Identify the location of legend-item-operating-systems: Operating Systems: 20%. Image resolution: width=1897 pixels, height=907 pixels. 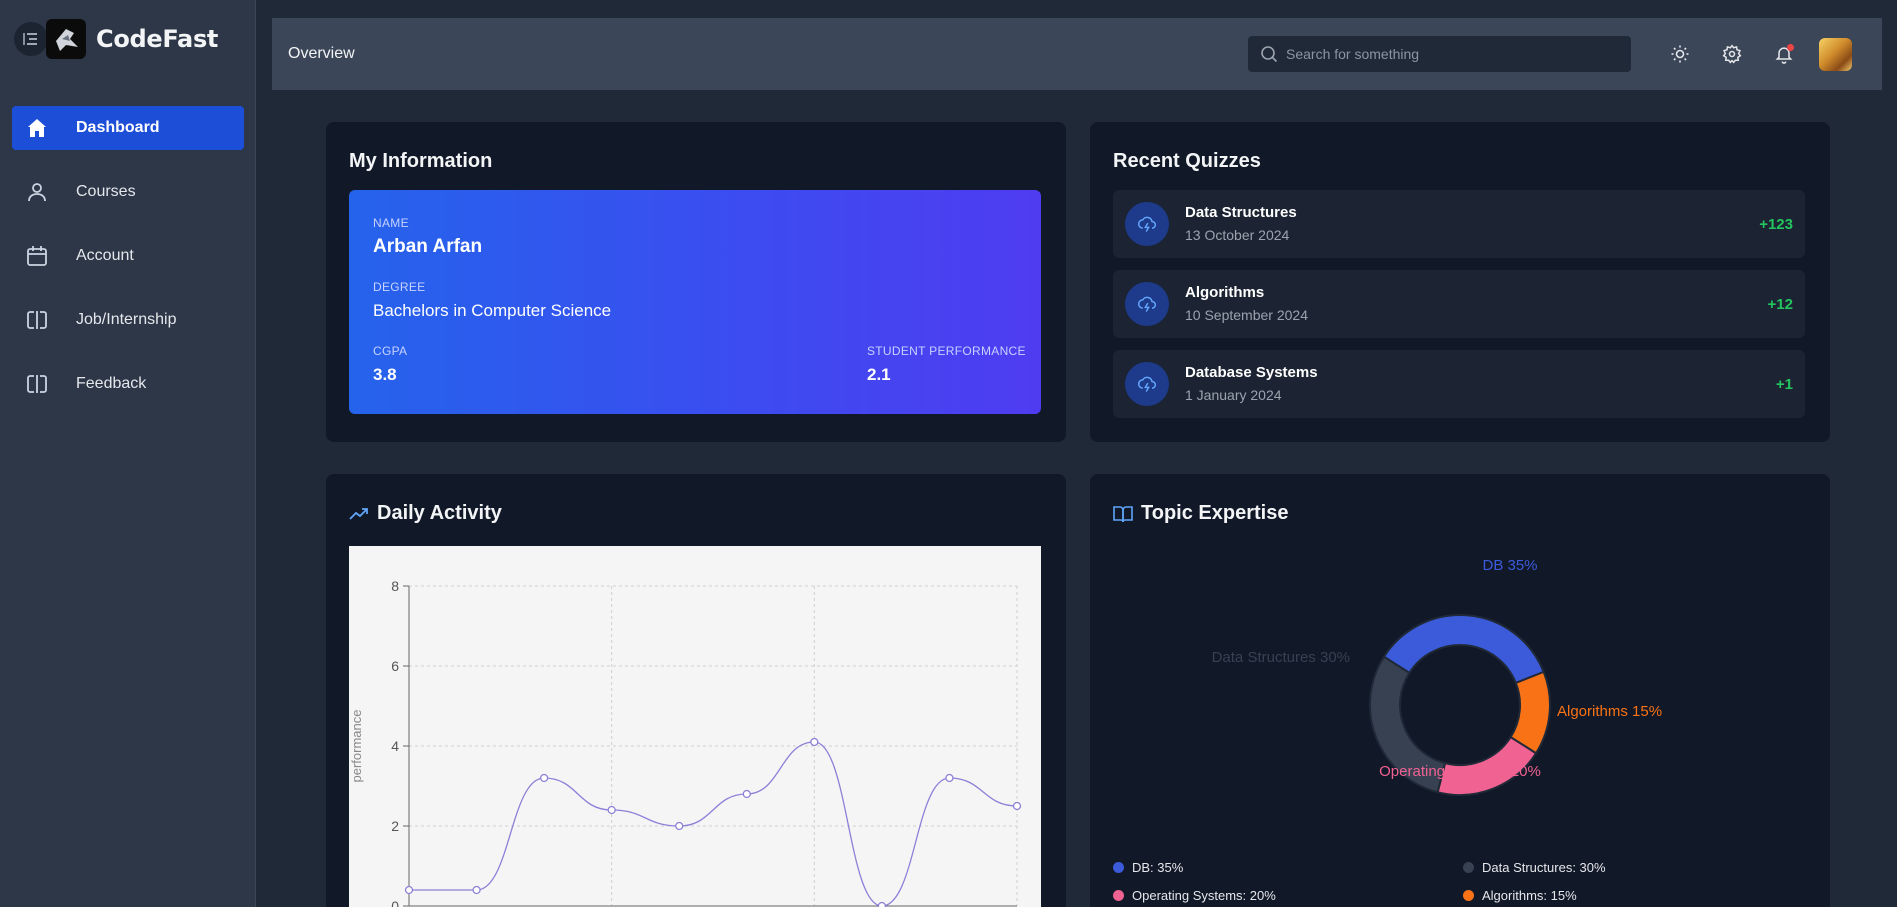
(1194, 895).